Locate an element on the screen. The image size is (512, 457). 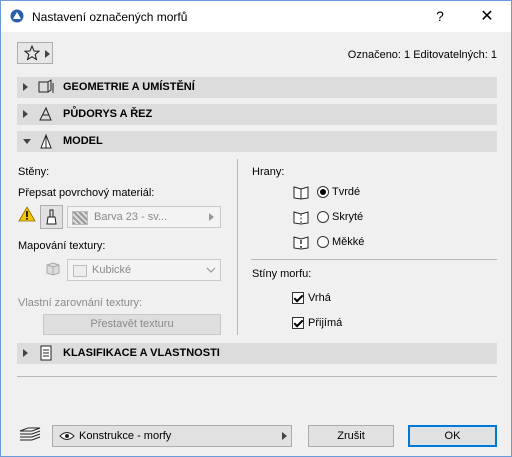
rebuild-texture-button: Přestavět texturu is located at coordinates (132, 324).